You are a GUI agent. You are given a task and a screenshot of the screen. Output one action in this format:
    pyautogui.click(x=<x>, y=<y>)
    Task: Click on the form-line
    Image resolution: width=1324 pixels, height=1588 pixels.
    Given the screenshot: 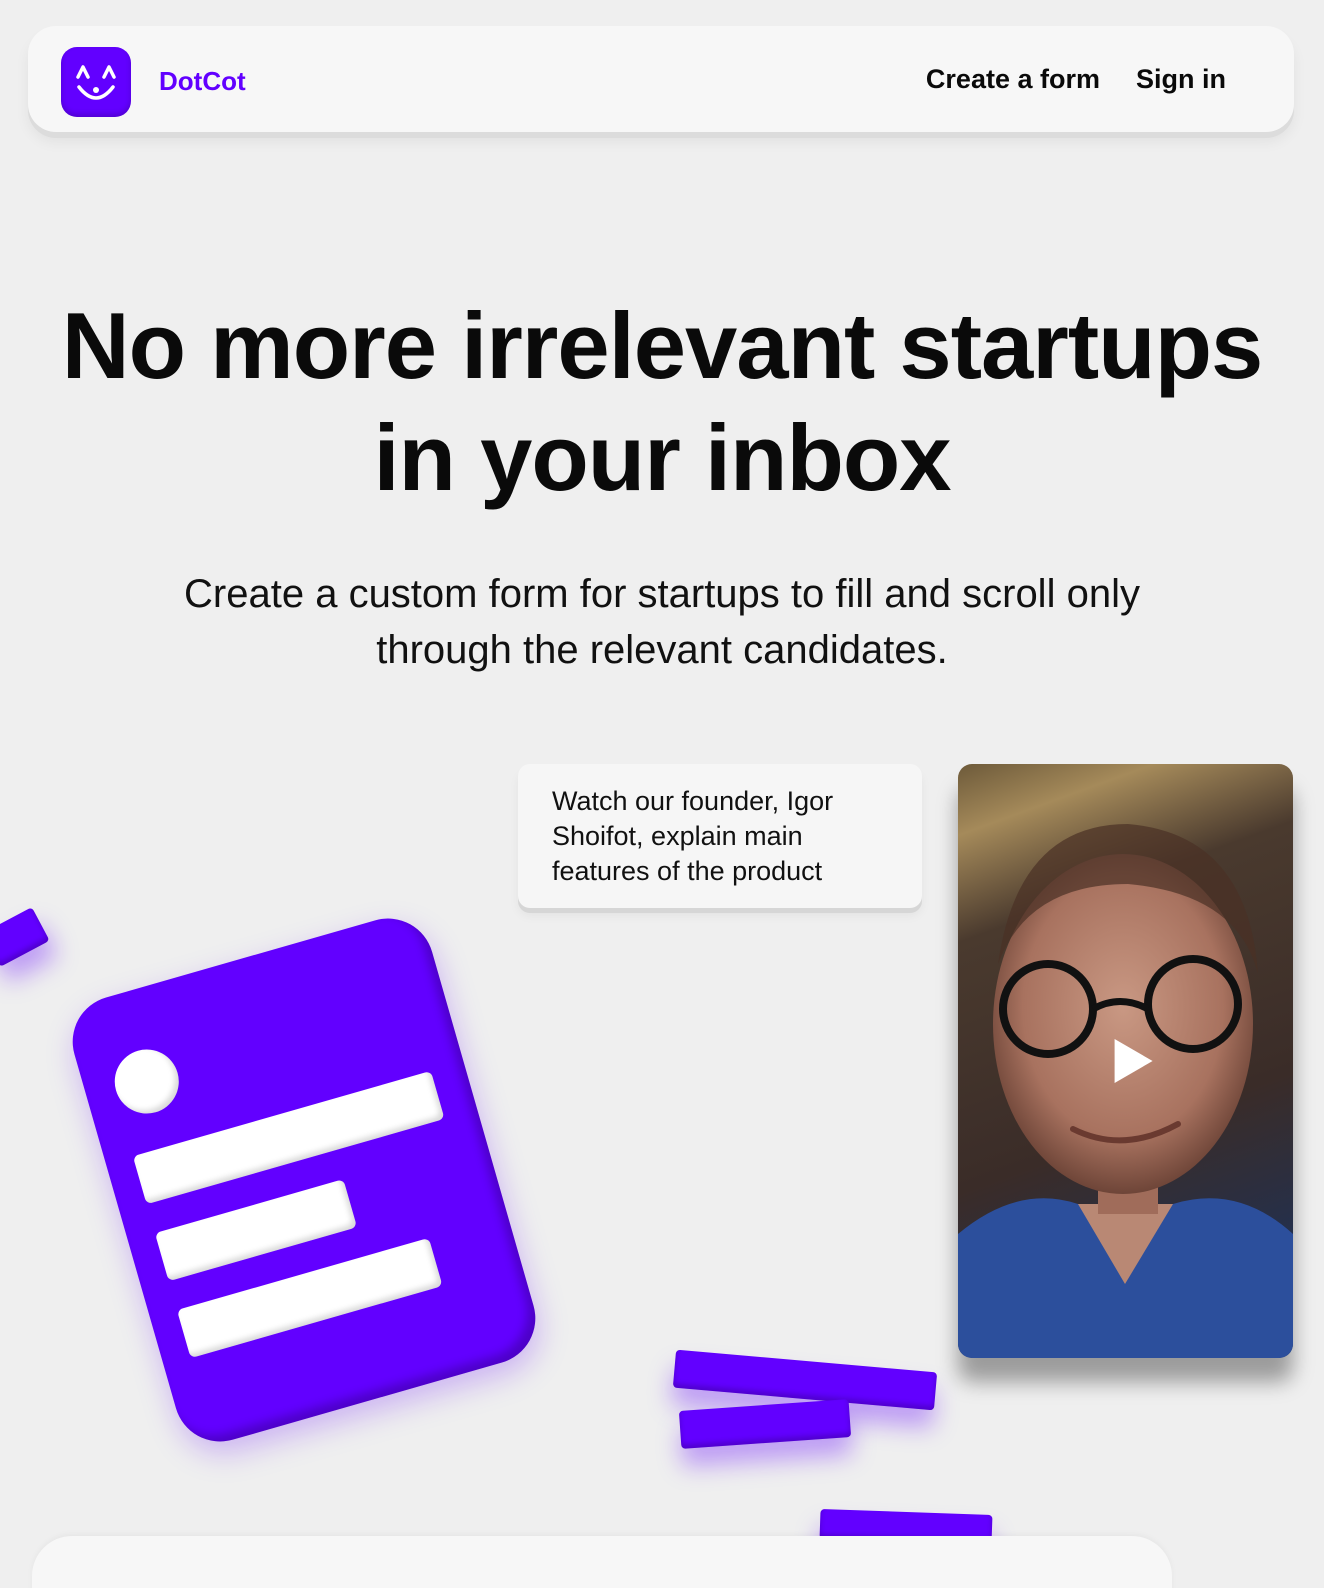 What is the action you would take?
    pyautogui.click(x=288, y=1137)
    